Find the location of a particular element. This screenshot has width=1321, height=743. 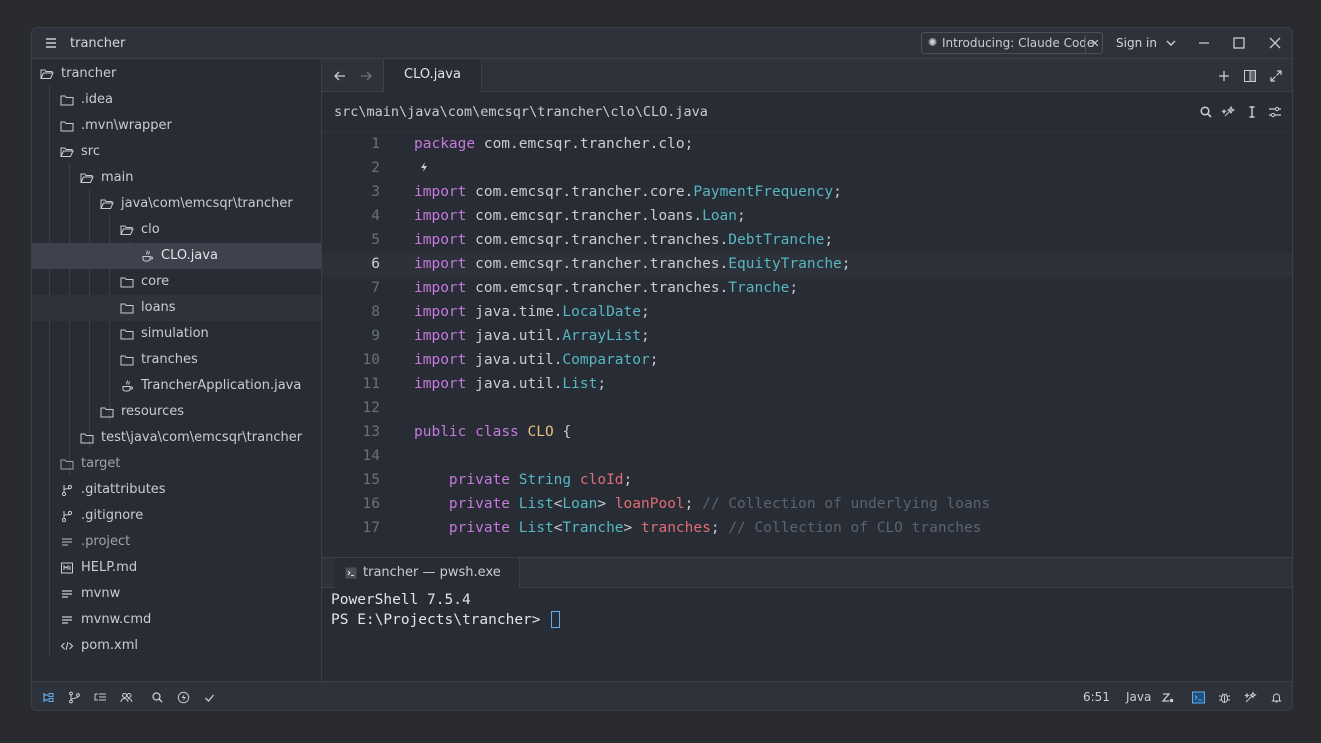

menu-icon is located at coordinates (51, 43).